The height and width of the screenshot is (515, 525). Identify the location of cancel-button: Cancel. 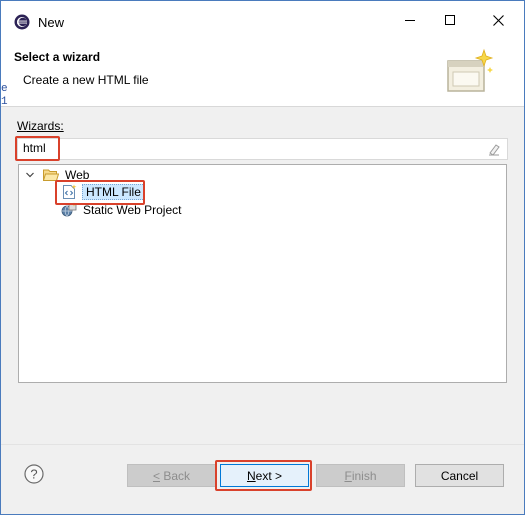
(459, 475).